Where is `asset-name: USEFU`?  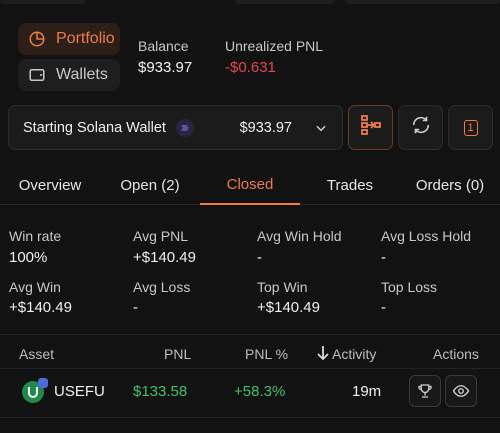 asset-name: USEFU is located at coordinates (79, 391).